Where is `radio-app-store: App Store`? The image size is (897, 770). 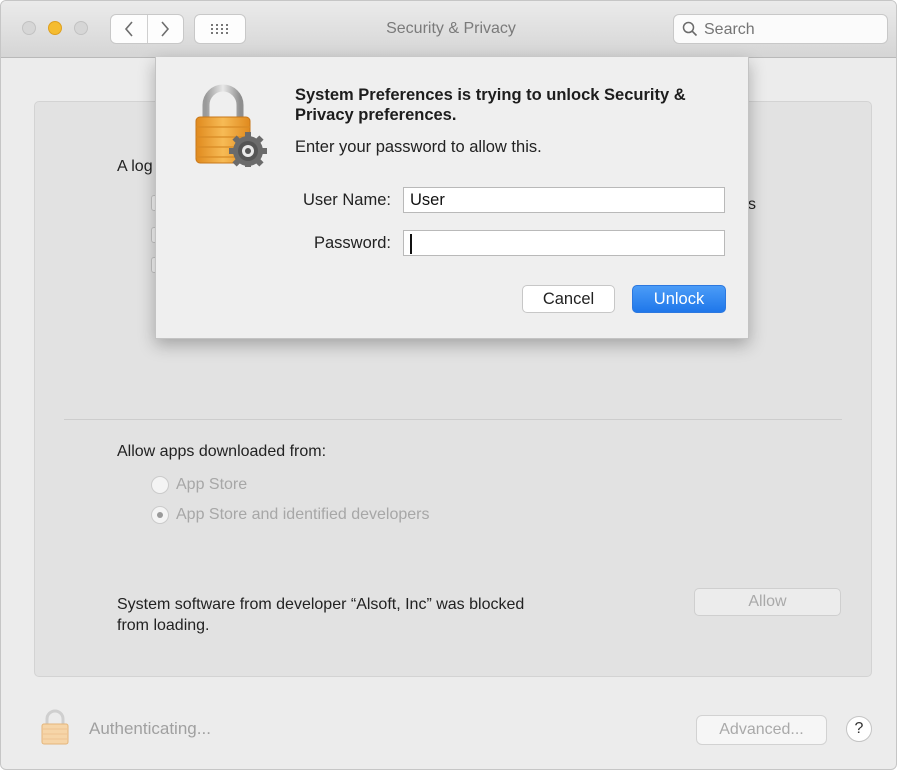
radio-app-store: App Store is located at coordinates (199, 485).